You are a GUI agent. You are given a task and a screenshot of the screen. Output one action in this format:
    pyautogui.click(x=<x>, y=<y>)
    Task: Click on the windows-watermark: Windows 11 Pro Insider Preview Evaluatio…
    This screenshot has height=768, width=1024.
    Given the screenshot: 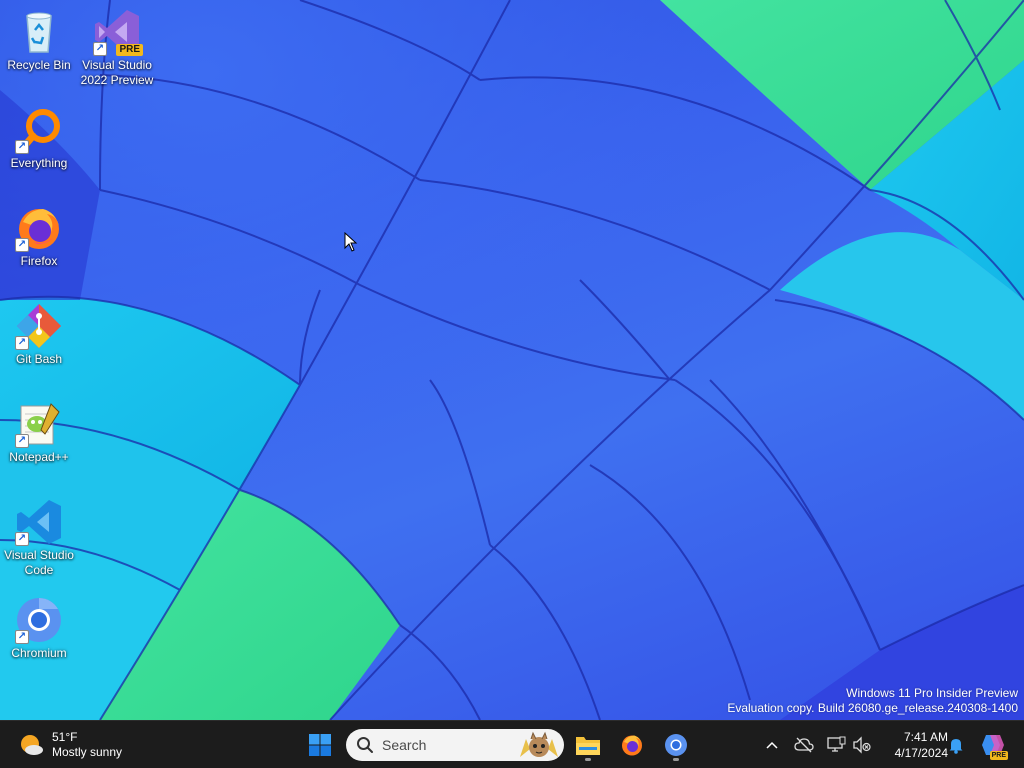 What is the action you would take?
    pyautogui.click(x=872, y=701)
    